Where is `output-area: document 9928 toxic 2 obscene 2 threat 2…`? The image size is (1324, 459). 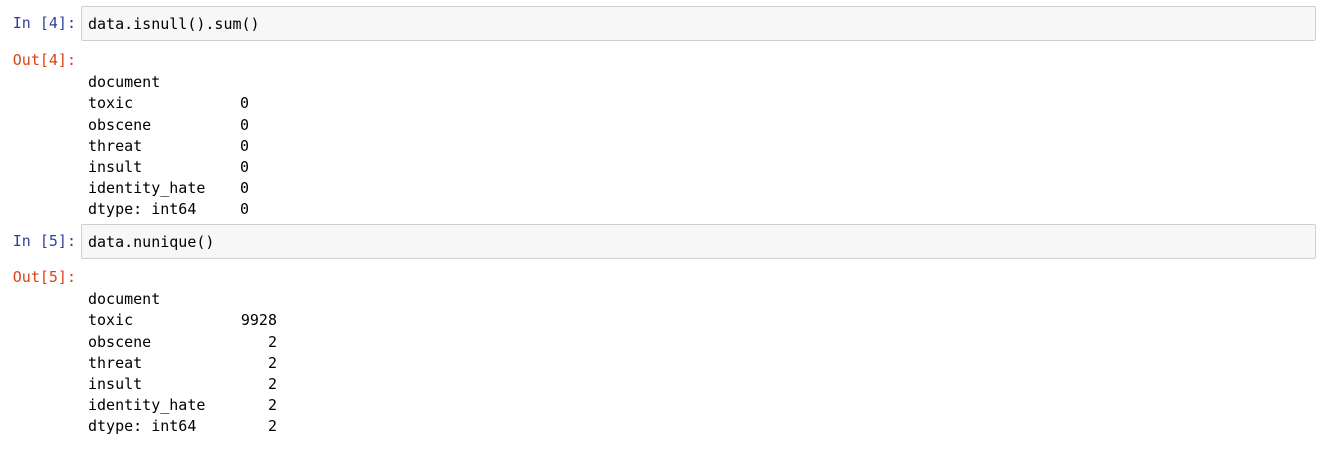 output-area: document 9928 toxic 2 obscene 2 threat 2… is located at coordinates (188, 351).